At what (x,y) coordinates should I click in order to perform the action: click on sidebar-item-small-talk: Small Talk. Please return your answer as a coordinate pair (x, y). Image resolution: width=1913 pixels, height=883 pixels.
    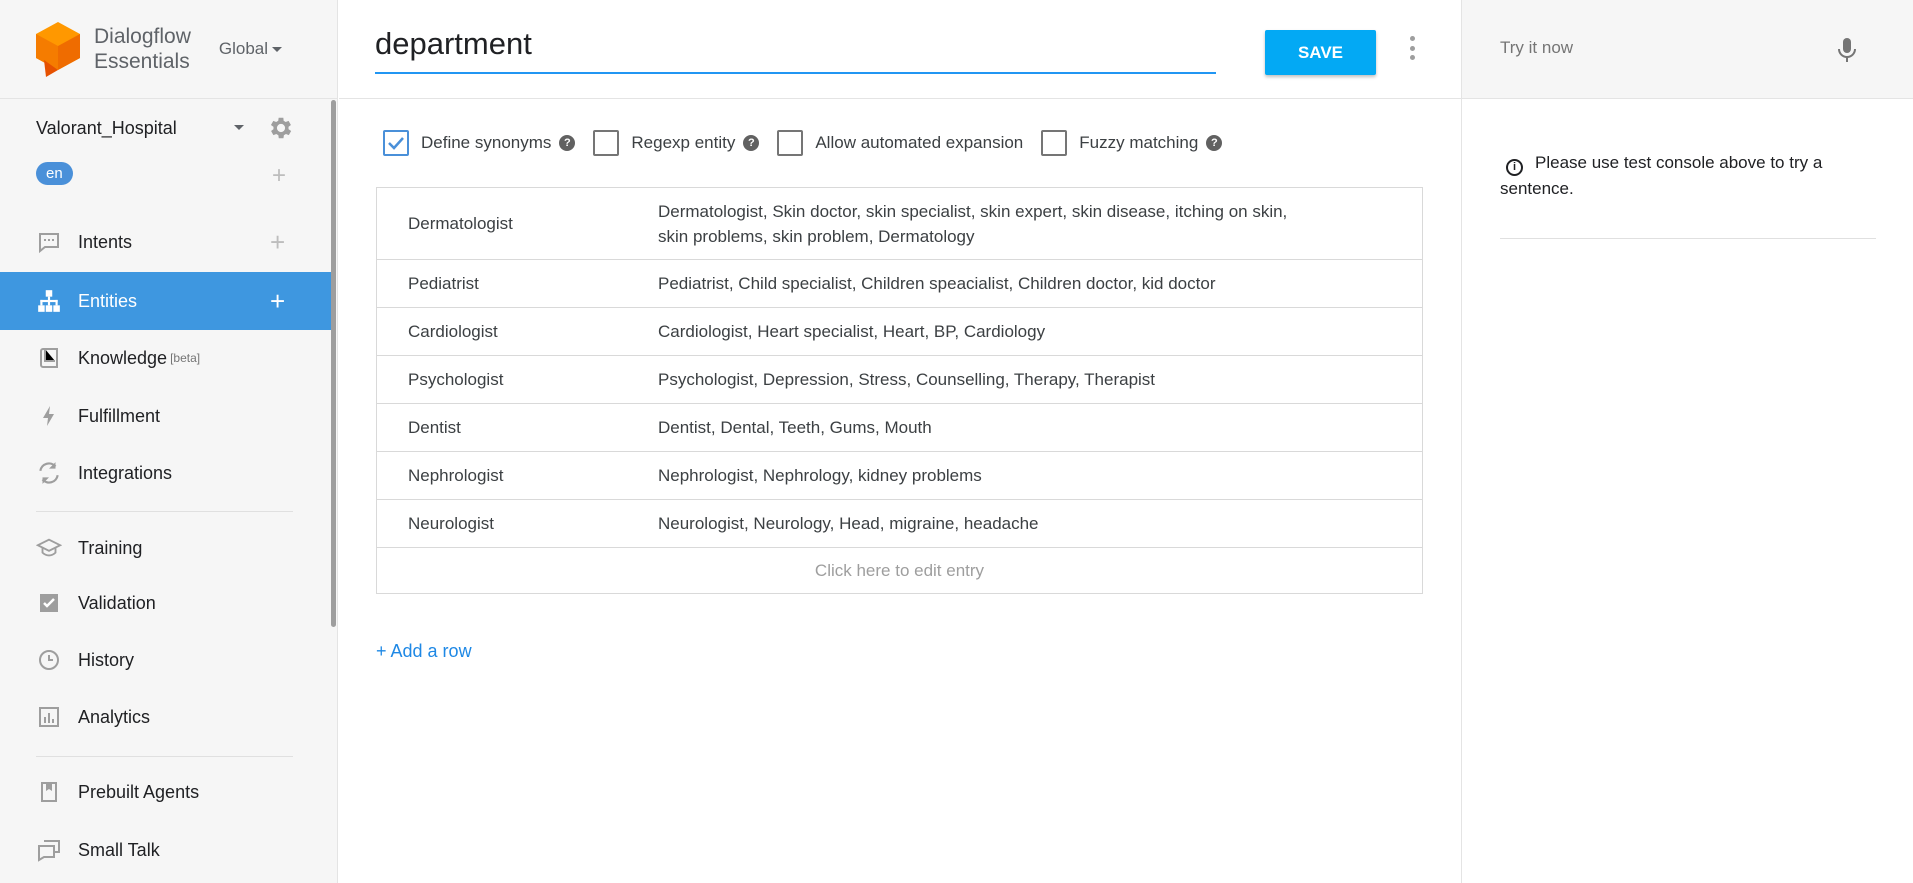
    Looking at the image, I should click on (165, 850).